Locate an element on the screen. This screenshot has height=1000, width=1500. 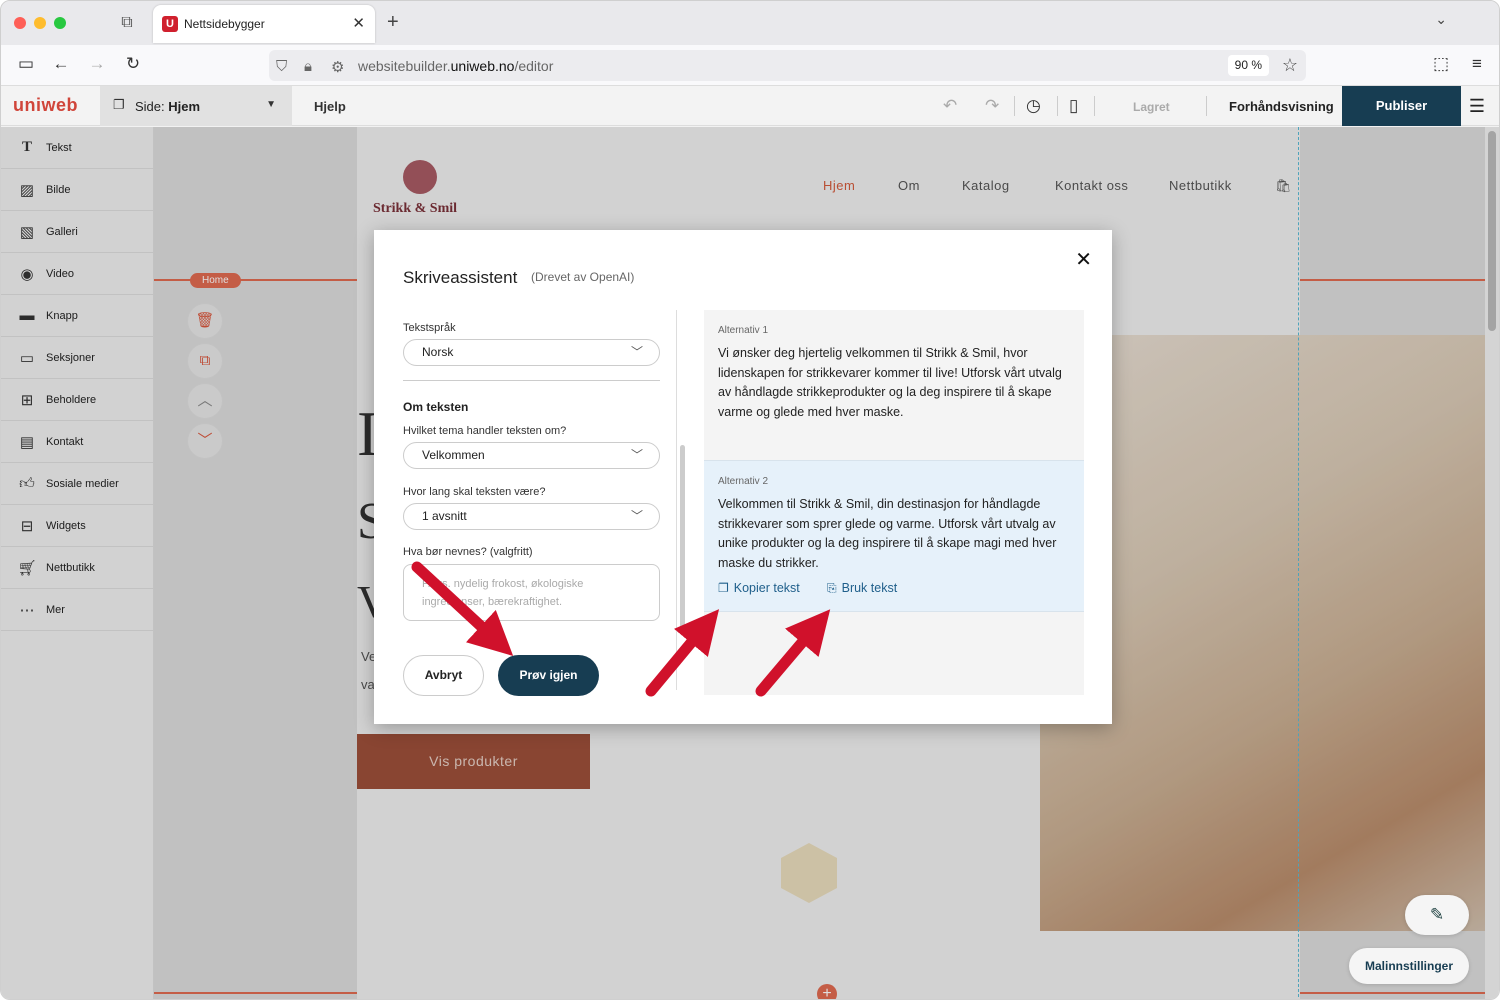
save-status: Lagret is located at coordinates (1151, 107).